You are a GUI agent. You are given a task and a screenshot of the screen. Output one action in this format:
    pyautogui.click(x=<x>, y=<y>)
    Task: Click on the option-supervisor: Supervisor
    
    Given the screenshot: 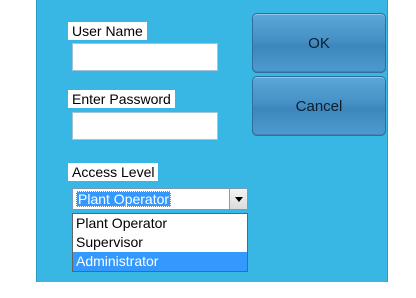 What is the action you would take?
    pyautogui.click(x=160, y=242)
    